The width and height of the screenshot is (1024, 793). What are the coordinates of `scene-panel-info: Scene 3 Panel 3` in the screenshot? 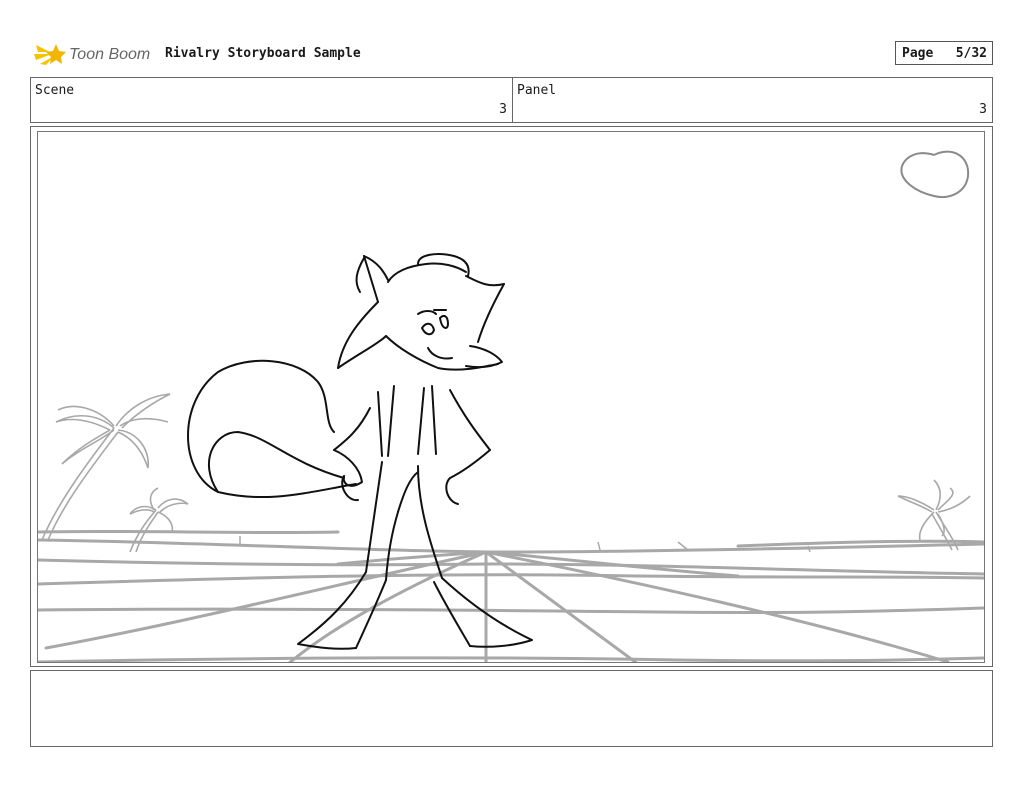 It's located at (511, 100).